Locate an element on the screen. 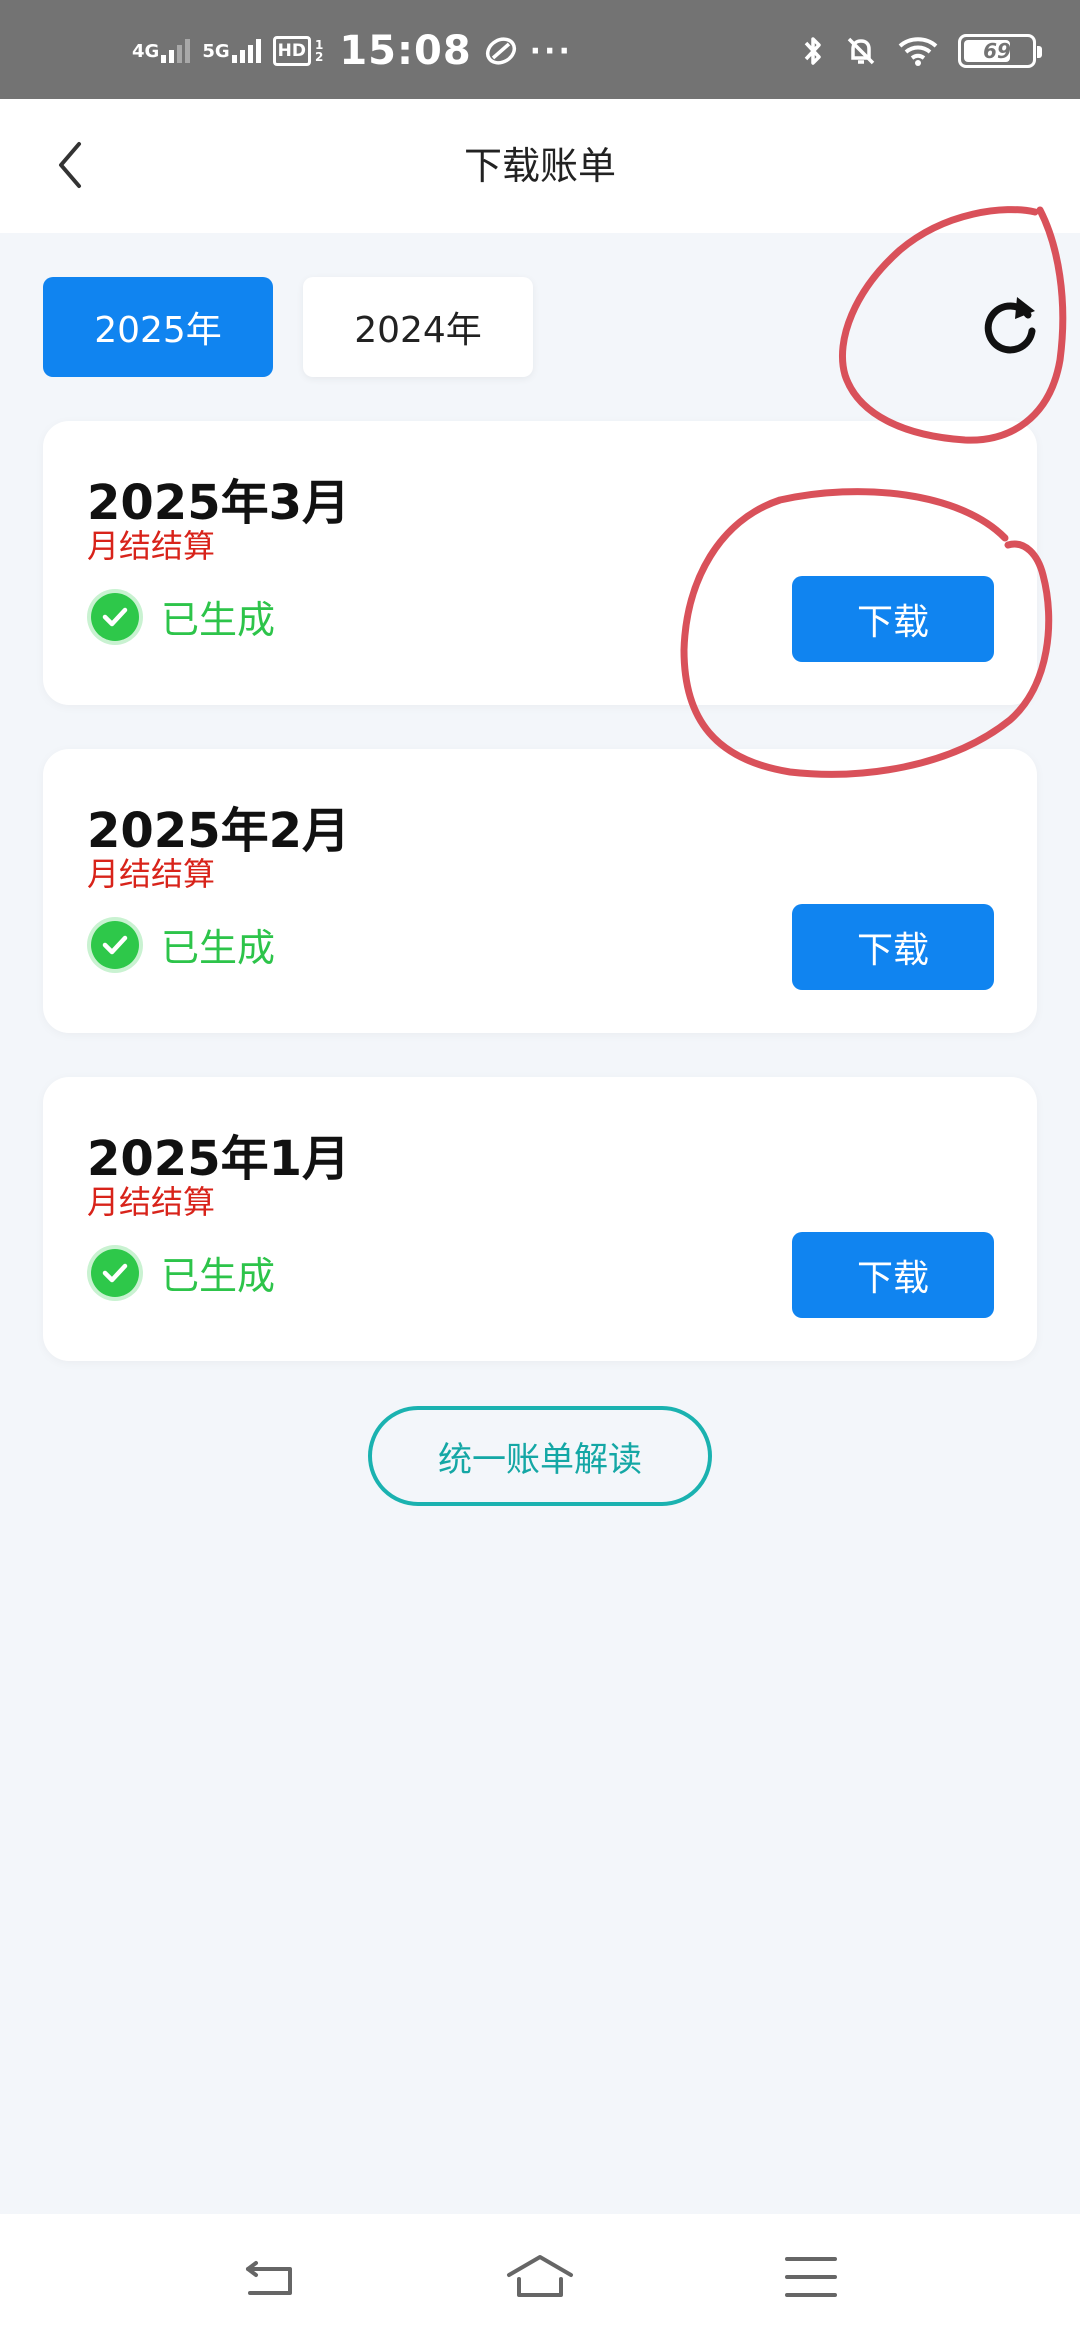 This screenshot has width=1080, height=2340. bill-card: 2025年1月 月结结算 已生成 下载 is located at coordinates (540, 1219).